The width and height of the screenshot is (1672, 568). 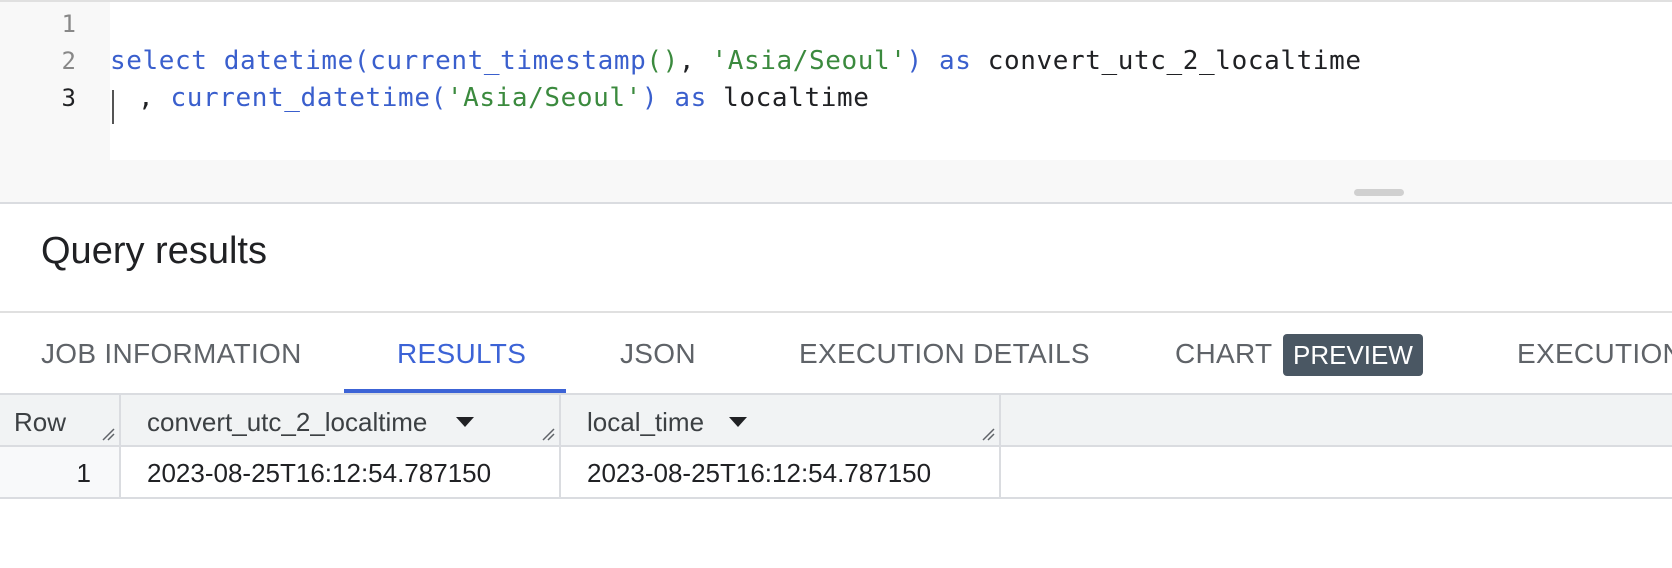 I want to click on keyword-token: select, so click(x=159, y=61).